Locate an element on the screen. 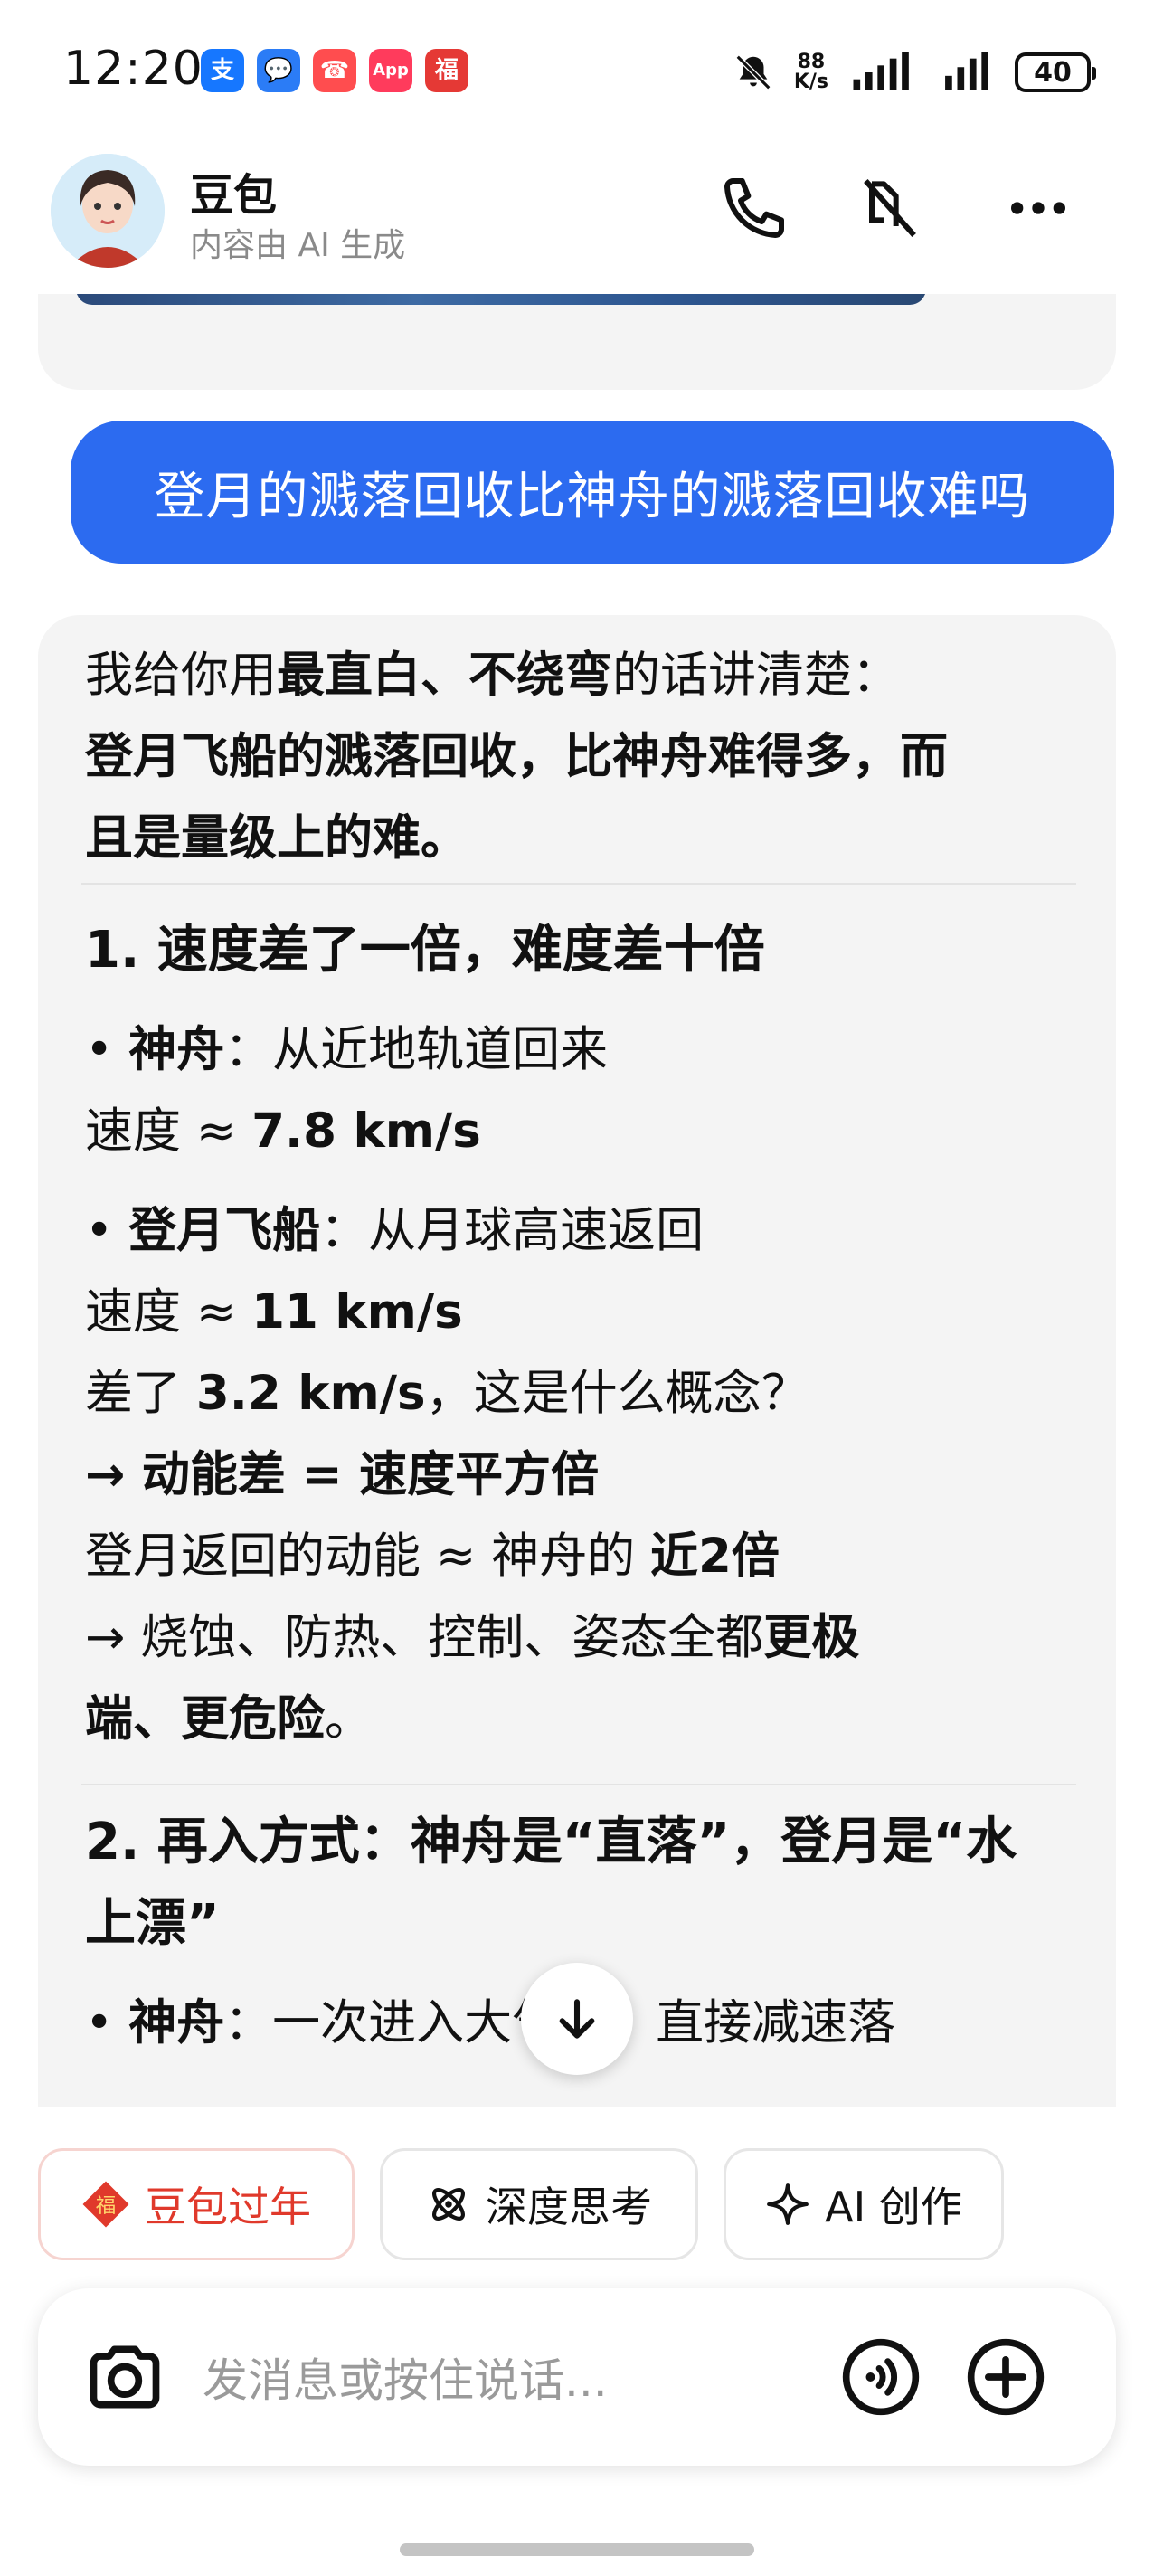 The image size is (1154, 2576). section-2-title-line-1: 2. 再入方式：神舟是“直落”，登月是“水 is located at coordinates (551, 1842).